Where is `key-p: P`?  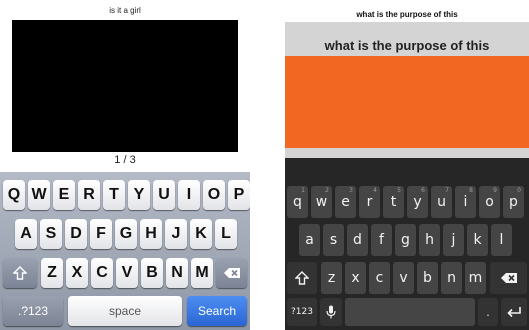 key-p: P is located at coordinates (239, 195).